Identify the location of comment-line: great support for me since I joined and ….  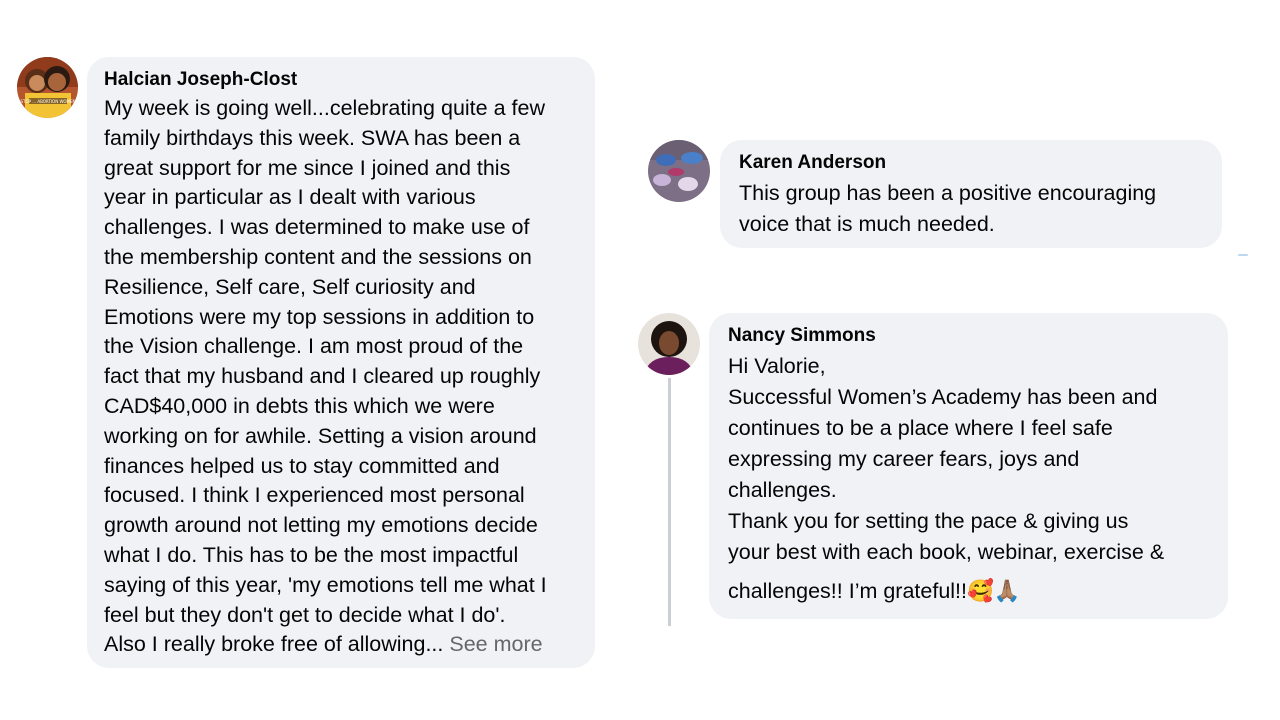
(307, 167).